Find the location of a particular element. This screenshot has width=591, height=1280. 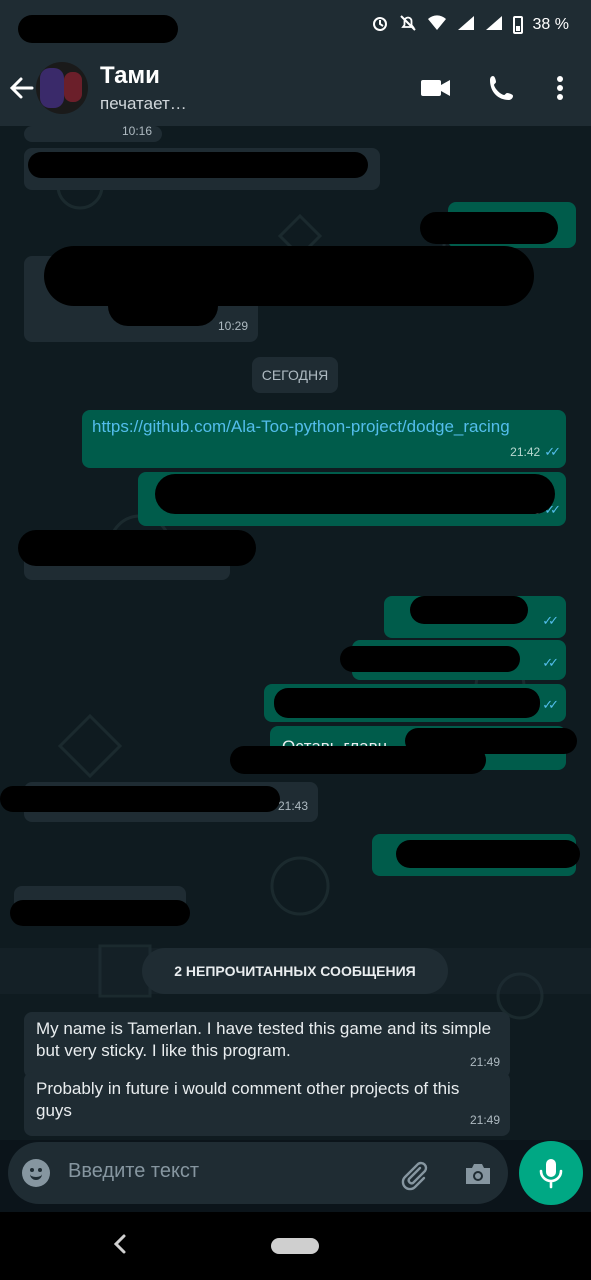

mic-icon is located at coordinates (551, 1174).